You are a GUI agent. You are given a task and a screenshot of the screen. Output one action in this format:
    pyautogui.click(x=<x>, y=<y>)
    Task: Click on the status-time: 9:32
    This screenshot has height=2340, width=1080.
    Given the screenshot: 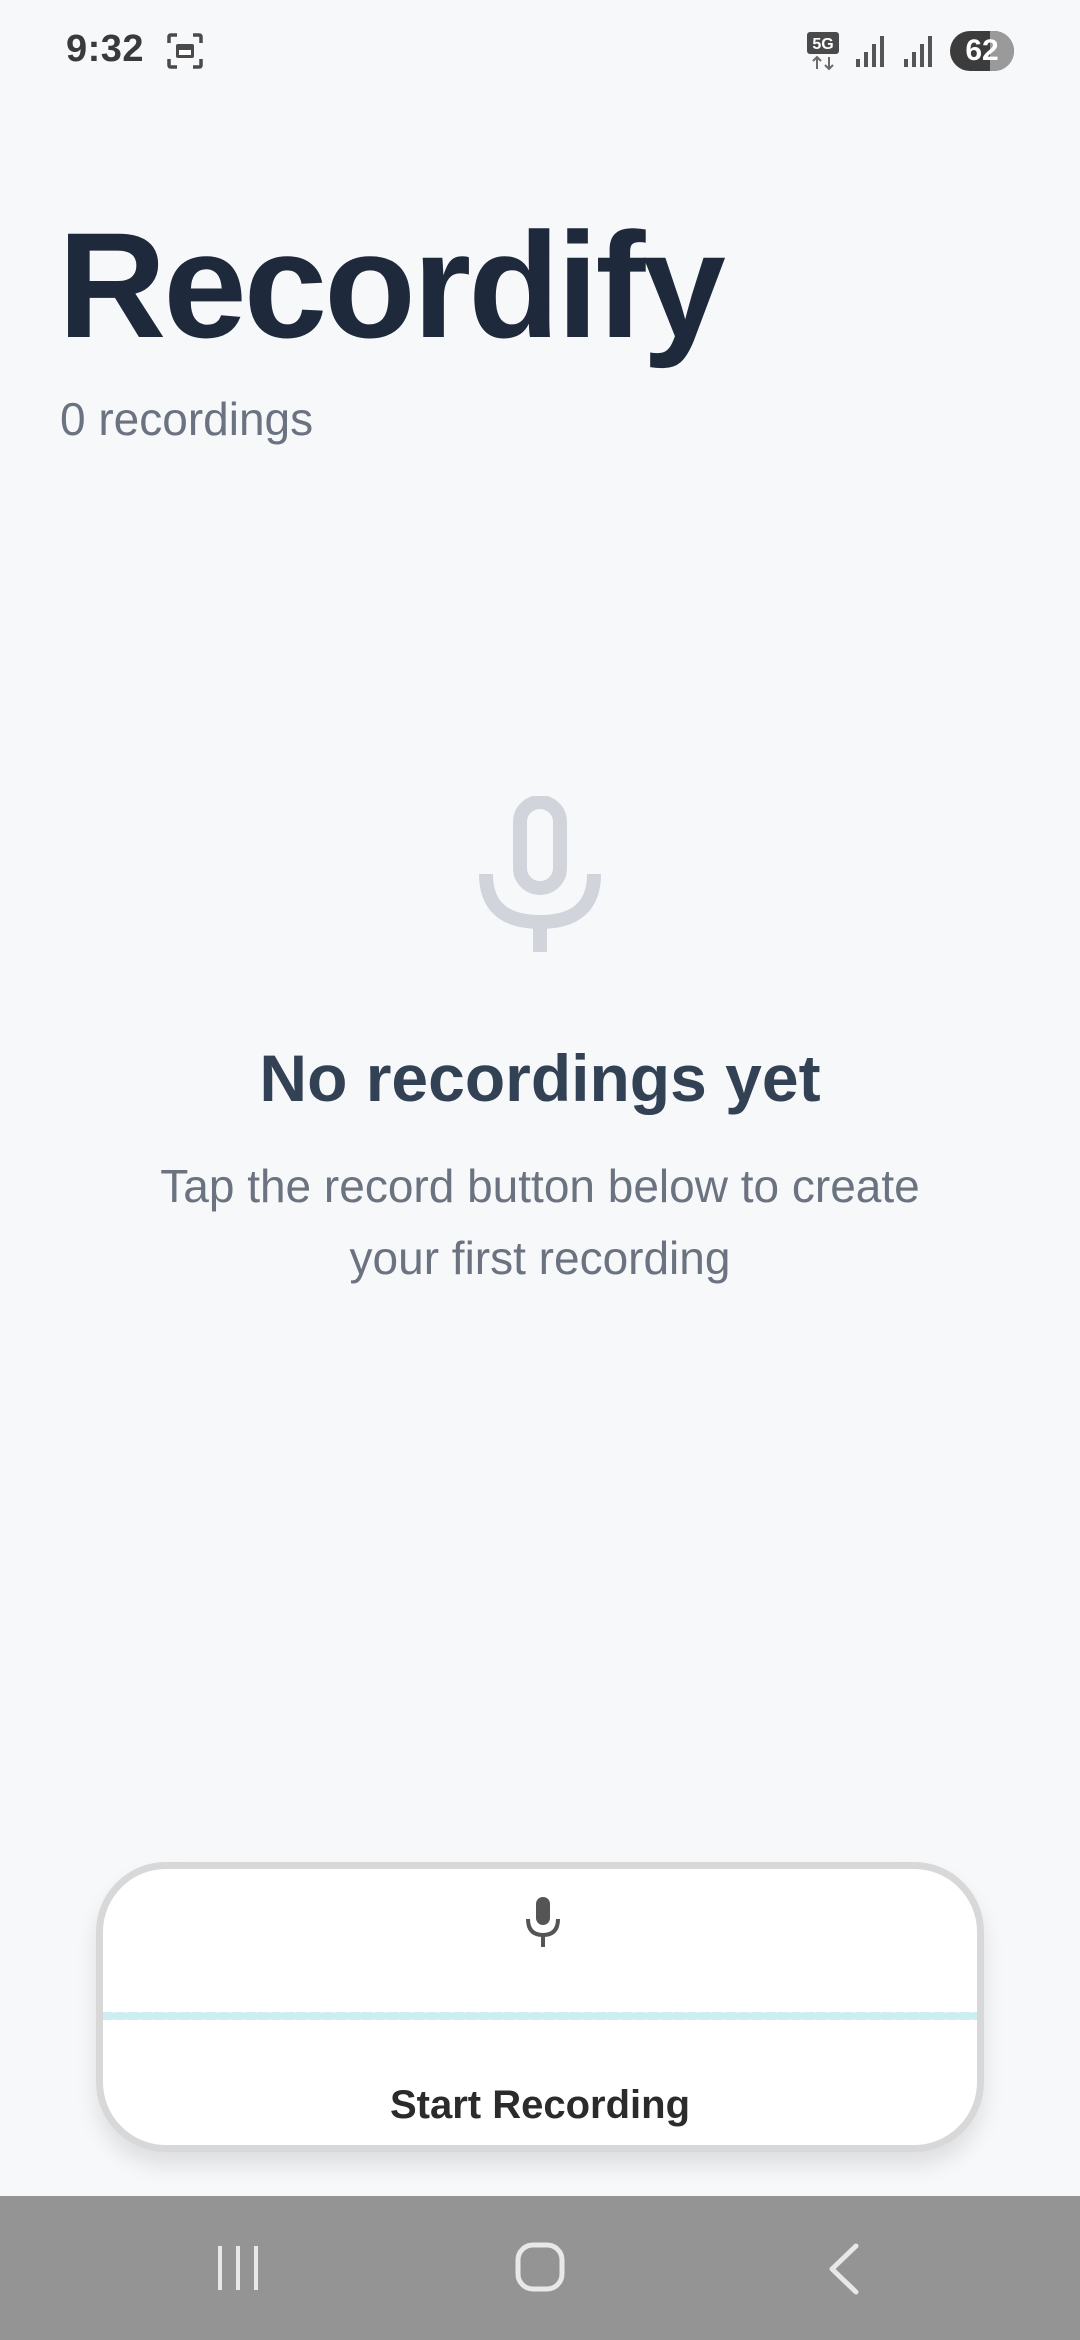 What is the action you would take?
    pyautogui.click(x=105, y=49)
    